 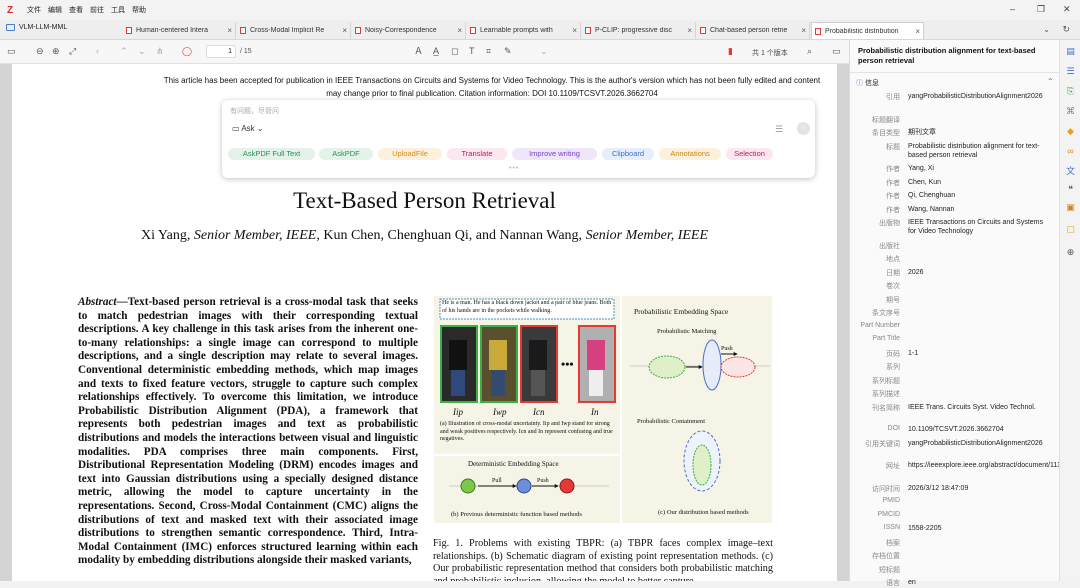 I want to click on menu-file: 文件, so click(x=34, y=10).